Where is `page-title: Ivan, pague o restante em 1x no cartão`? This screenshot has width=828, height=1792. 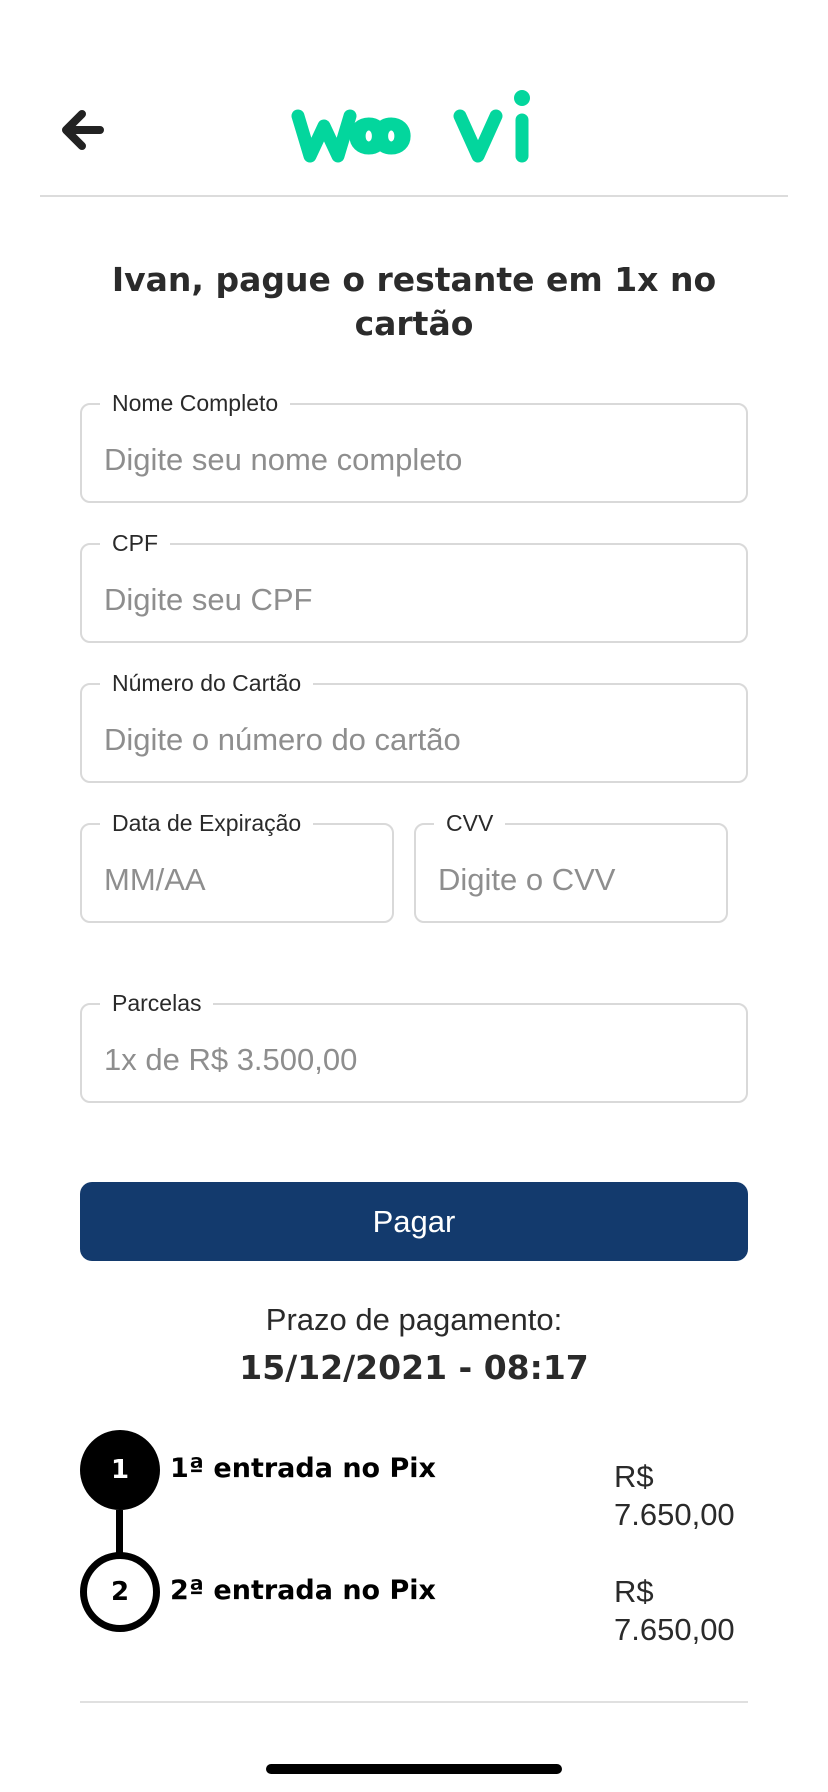
page-title: Ivan, pague o restante em 1x no cartão is located at coordinates (414, 301).